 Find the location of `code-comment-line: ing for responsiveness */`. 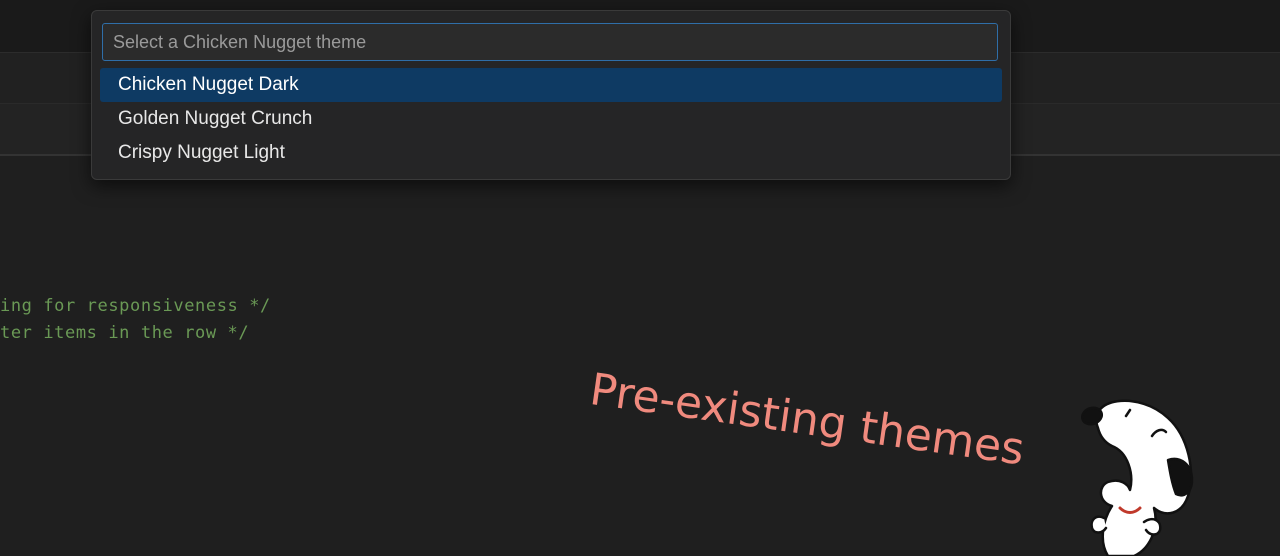

code-comment-line: ing for responsiveness */ is located at coordinates (135, 306).